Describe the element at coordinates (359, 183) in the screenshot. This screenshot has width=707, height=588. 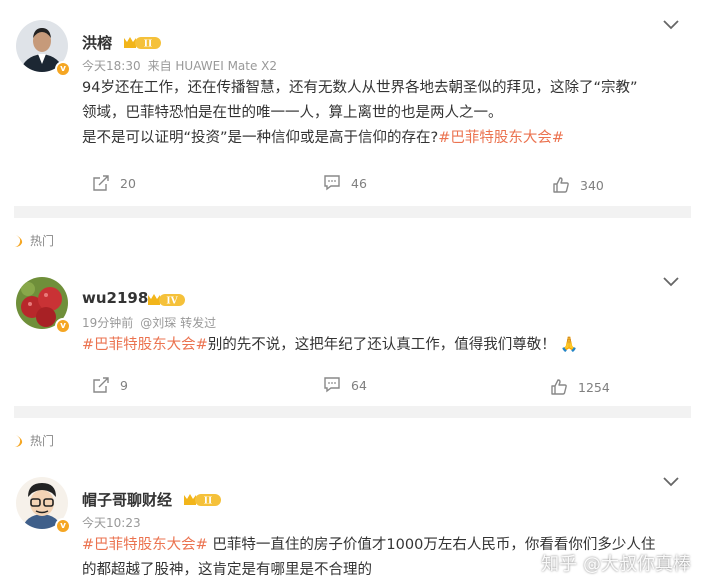
I see `comment-count: 46` at that location.